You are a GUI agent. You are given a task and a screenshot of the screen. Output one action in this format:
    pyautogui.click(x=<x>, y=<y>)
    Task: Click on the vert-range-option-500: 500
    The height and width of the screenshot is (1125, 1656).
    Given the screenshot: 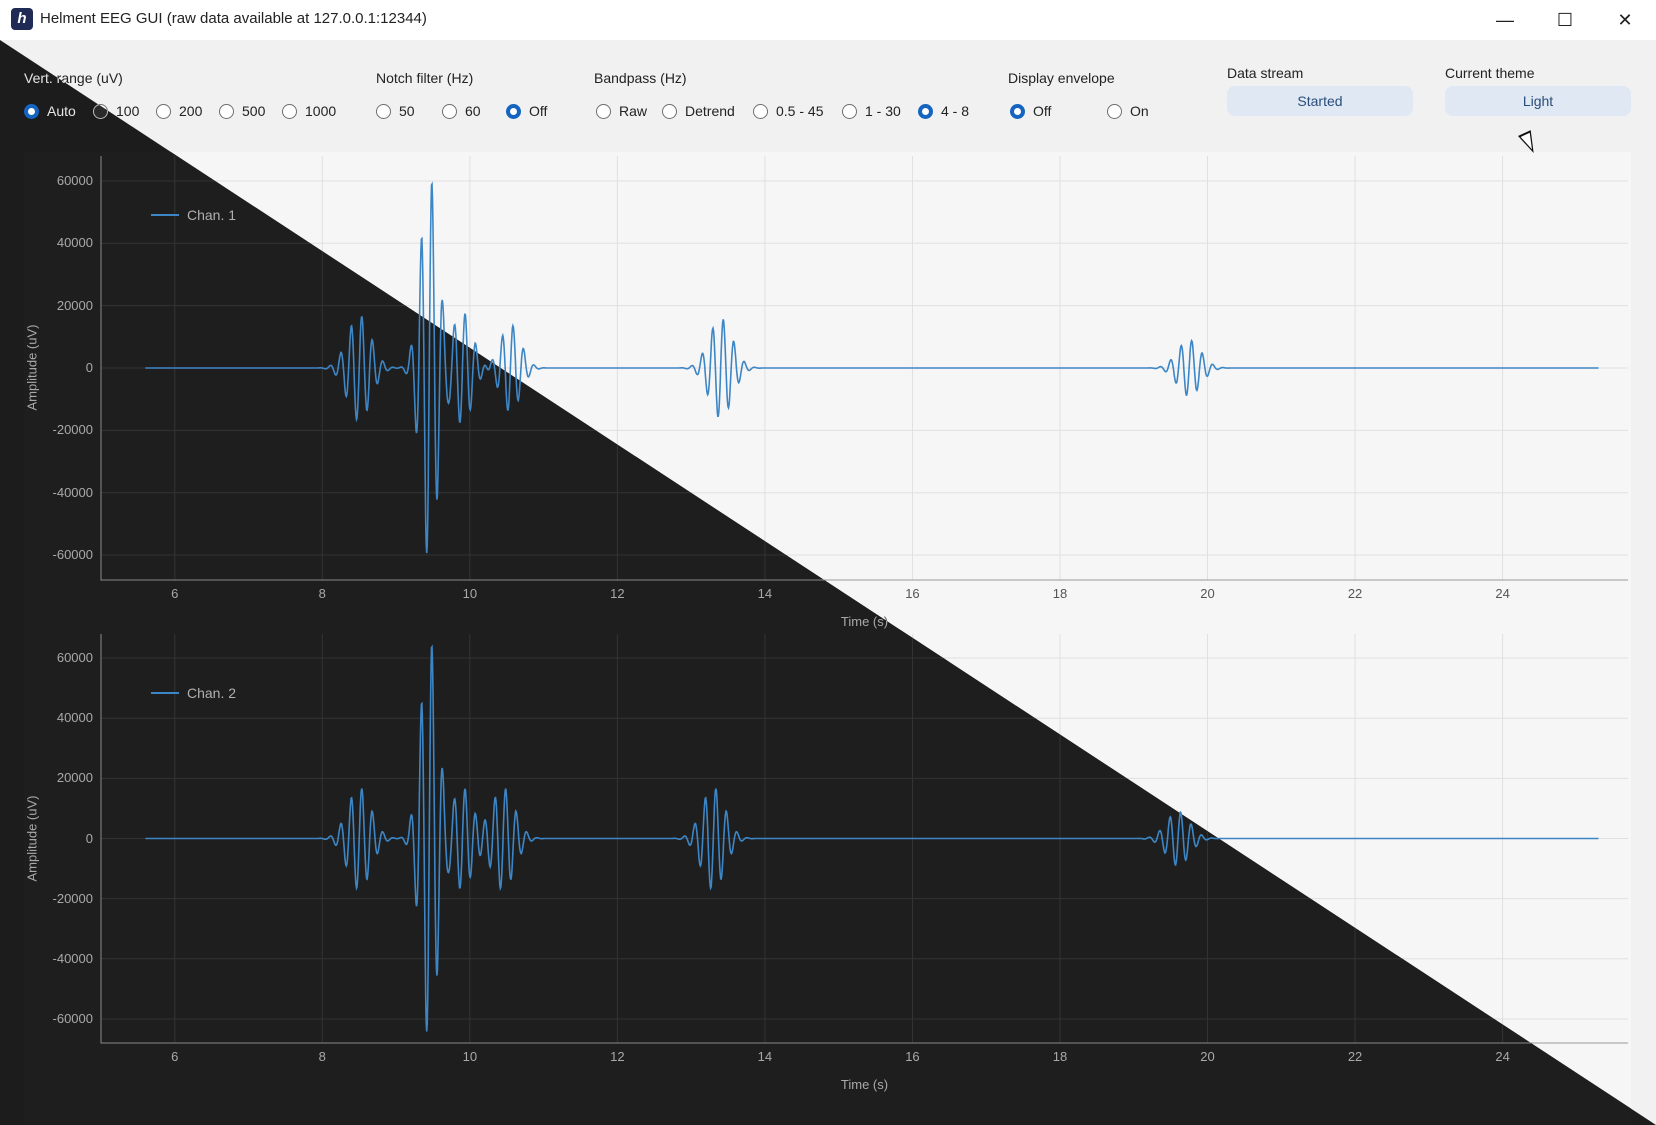 What is the action you would take?
    pyautogui.click(x=242, y=111)
    